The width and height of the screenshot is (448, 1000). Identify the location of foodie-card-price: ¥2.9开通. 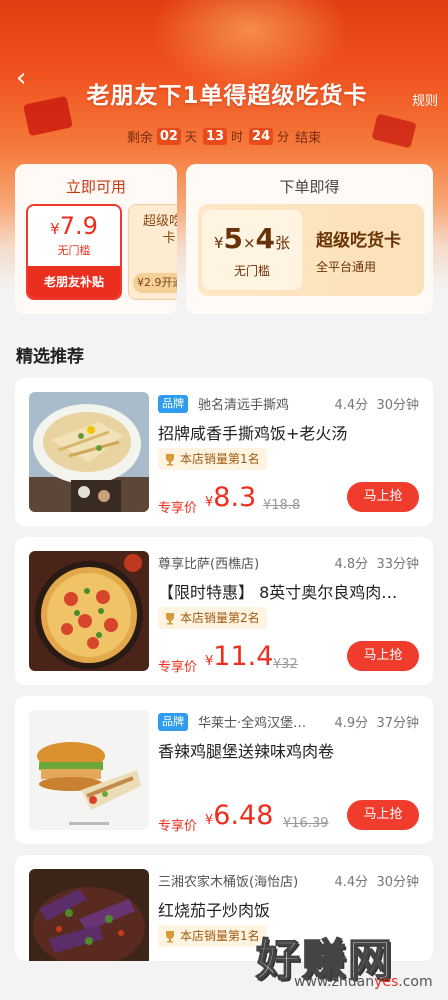
(155, 283).